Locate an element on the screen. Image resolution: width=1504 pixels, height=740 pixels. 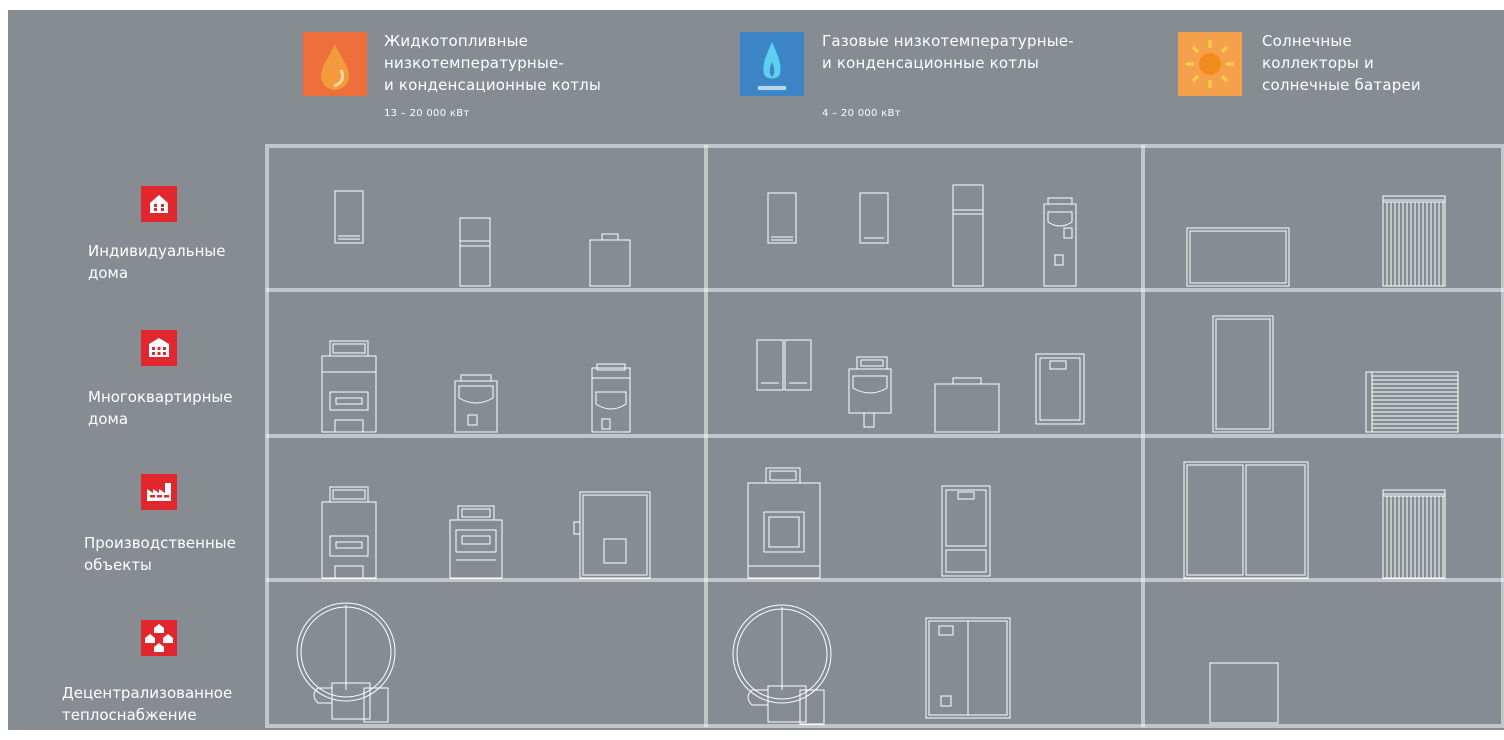
standing-oil-boiler-drawing is located at coordinates (611, 398).